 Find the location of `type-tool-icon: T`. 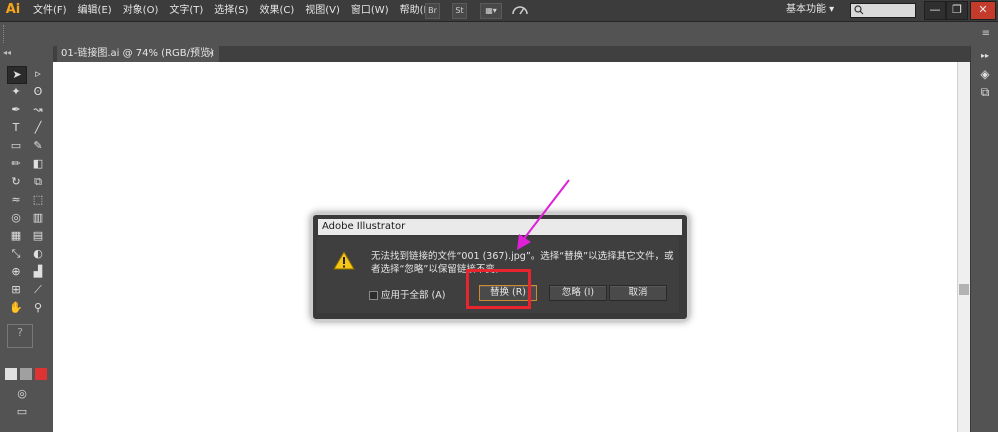

type-tool-icon: T is located at coordinates (16, 128).